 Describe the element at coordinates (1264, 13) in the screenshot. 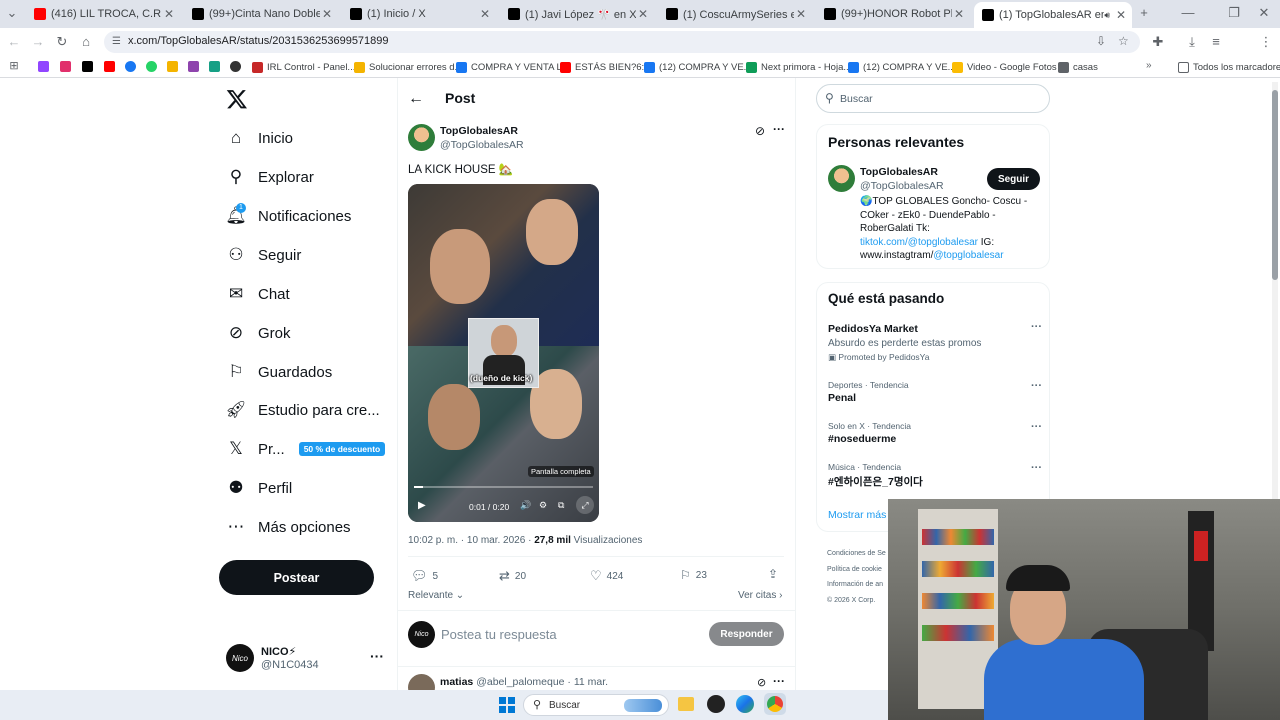

I see `close-window-icon: ✕` at that location.